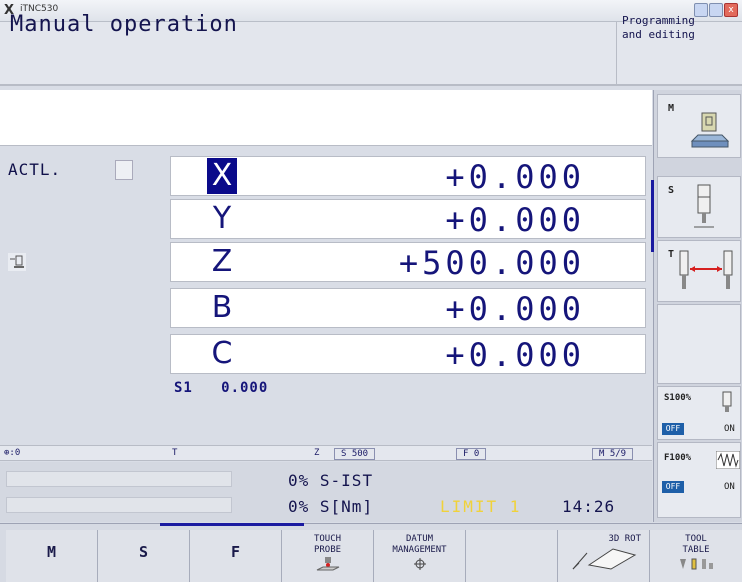 This screenshot has width=742, height=582. I want to click on limit-indicator: LIMIT 1, so click(481, 506).